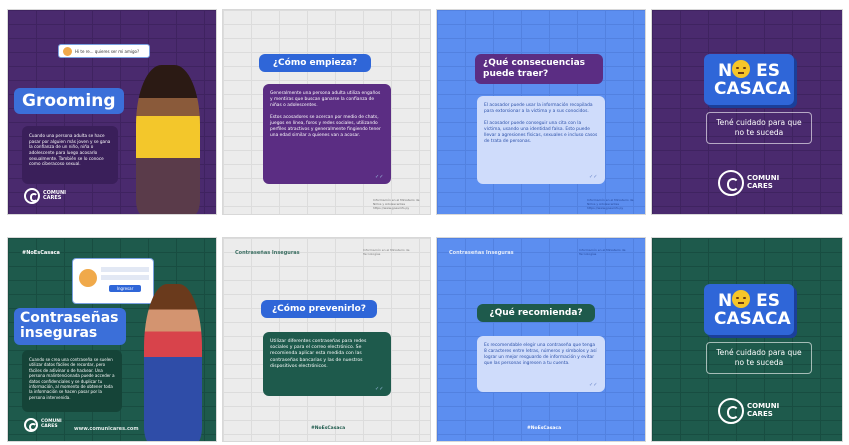  I want to click on chat-bubble: Hi te re... quieres ser mi amigo?, so click(104, 51).